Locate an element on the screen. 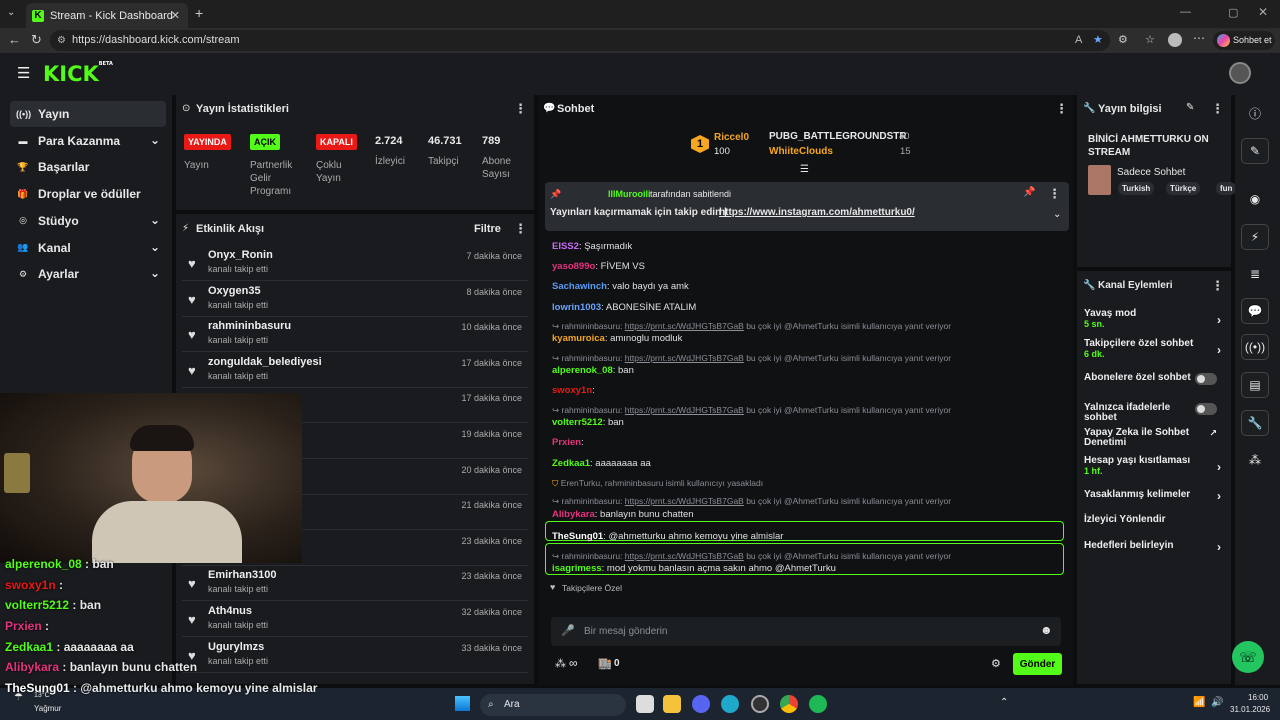  external-link-icon: ↗ is located at coordinates (1213, 433).